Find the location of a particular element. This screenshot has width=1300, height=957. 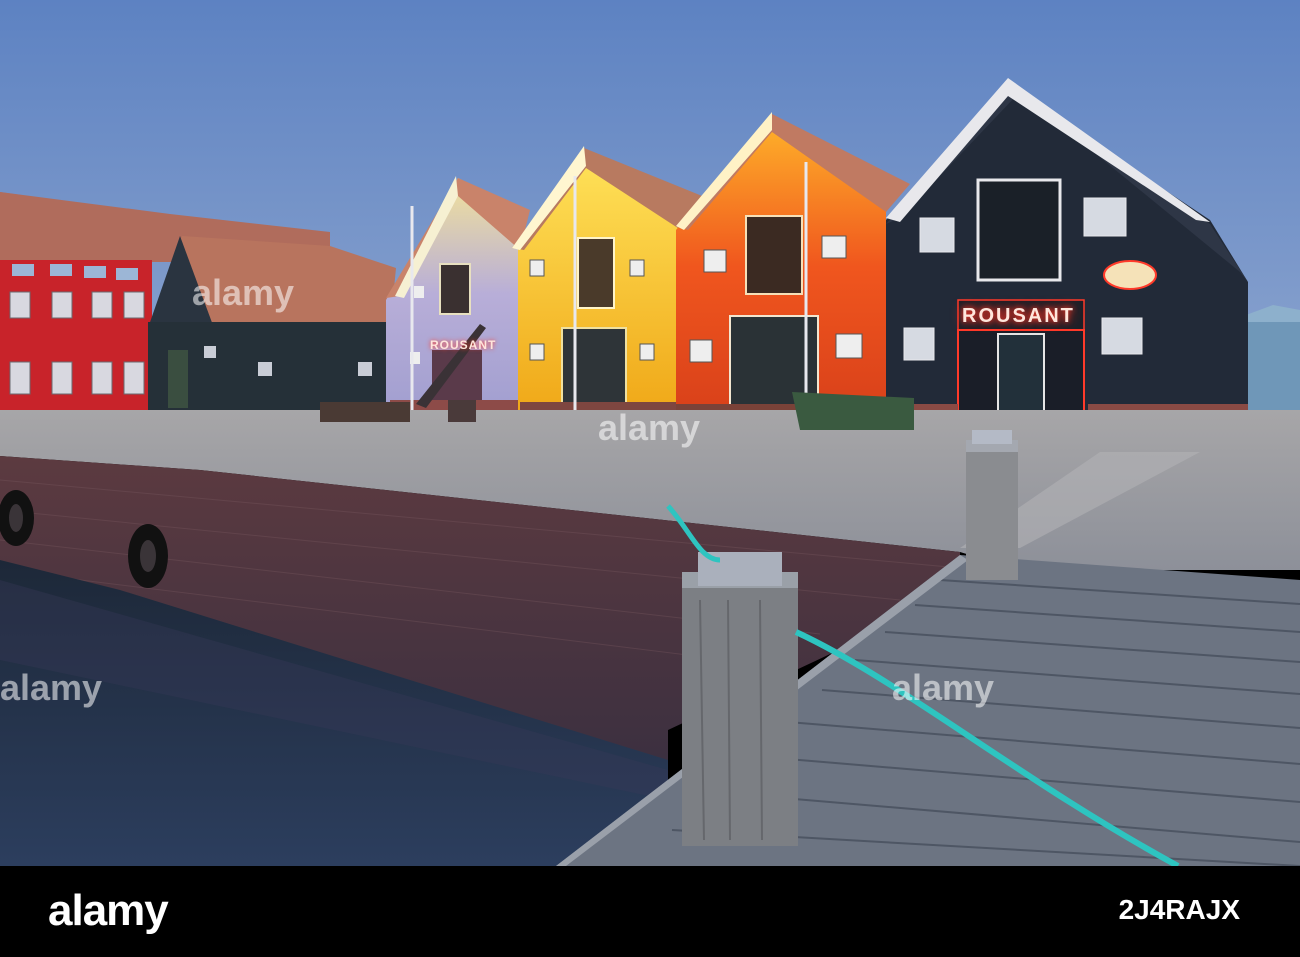

rousant-neon-sign: ROUSANT is located at coordinates (1018, 316).